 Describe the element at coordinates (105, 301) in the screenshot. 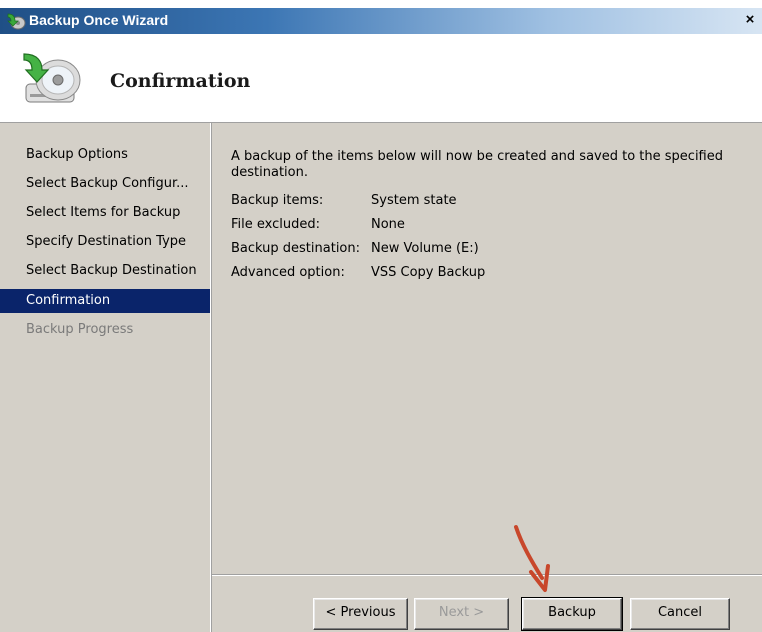

I see `nav-step-confirmation: Confirmation` at that location.